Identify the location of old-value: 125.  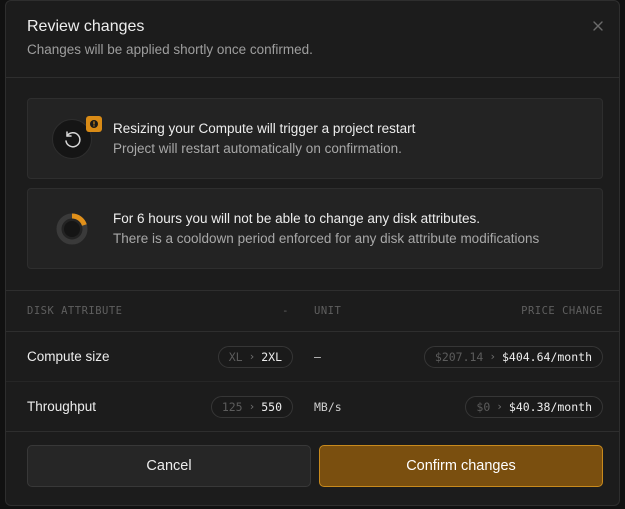
(232, 406).